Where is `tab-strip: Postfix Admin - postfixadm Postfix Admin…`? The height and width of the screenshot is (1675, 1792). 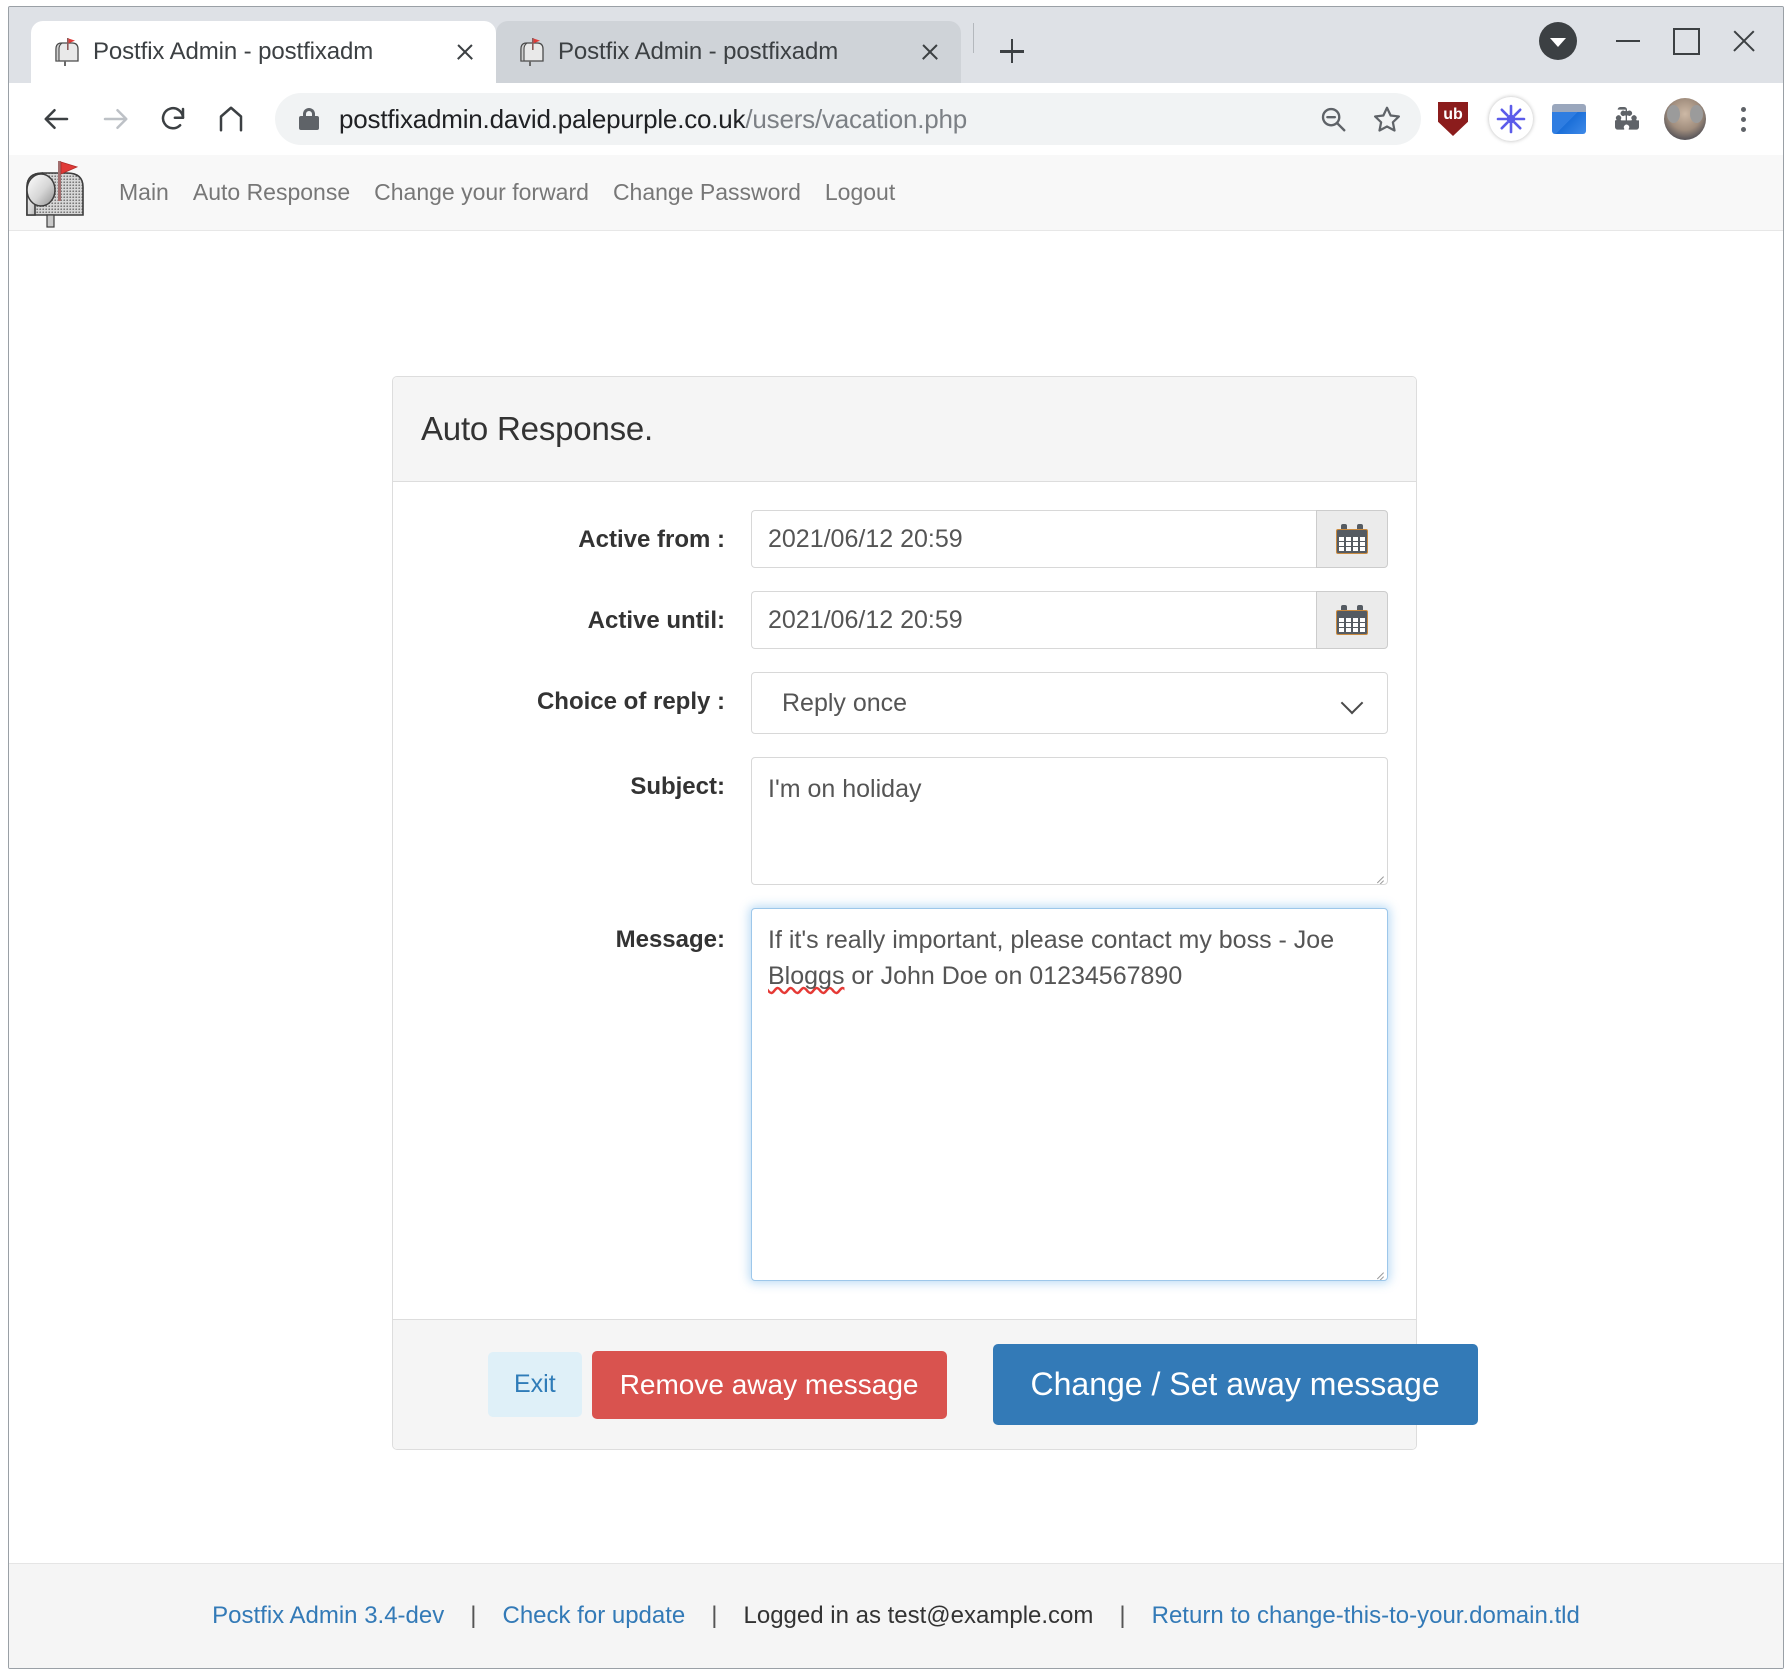
tab-strip: Postfix Admin - postfixadm Postfix Admin… is located at coordinates (896, 45).